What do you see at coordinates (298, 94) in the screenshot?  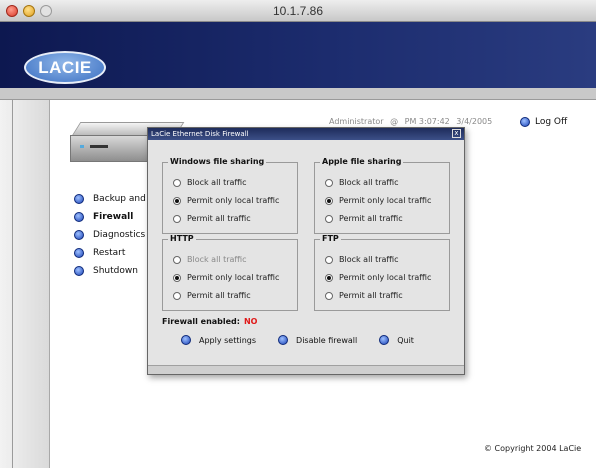 I see `header-divider` at bounding box center [298, 94].